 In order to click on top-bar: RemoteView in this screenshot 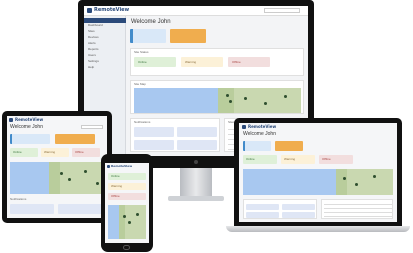, I will do `click(196, 11)`.